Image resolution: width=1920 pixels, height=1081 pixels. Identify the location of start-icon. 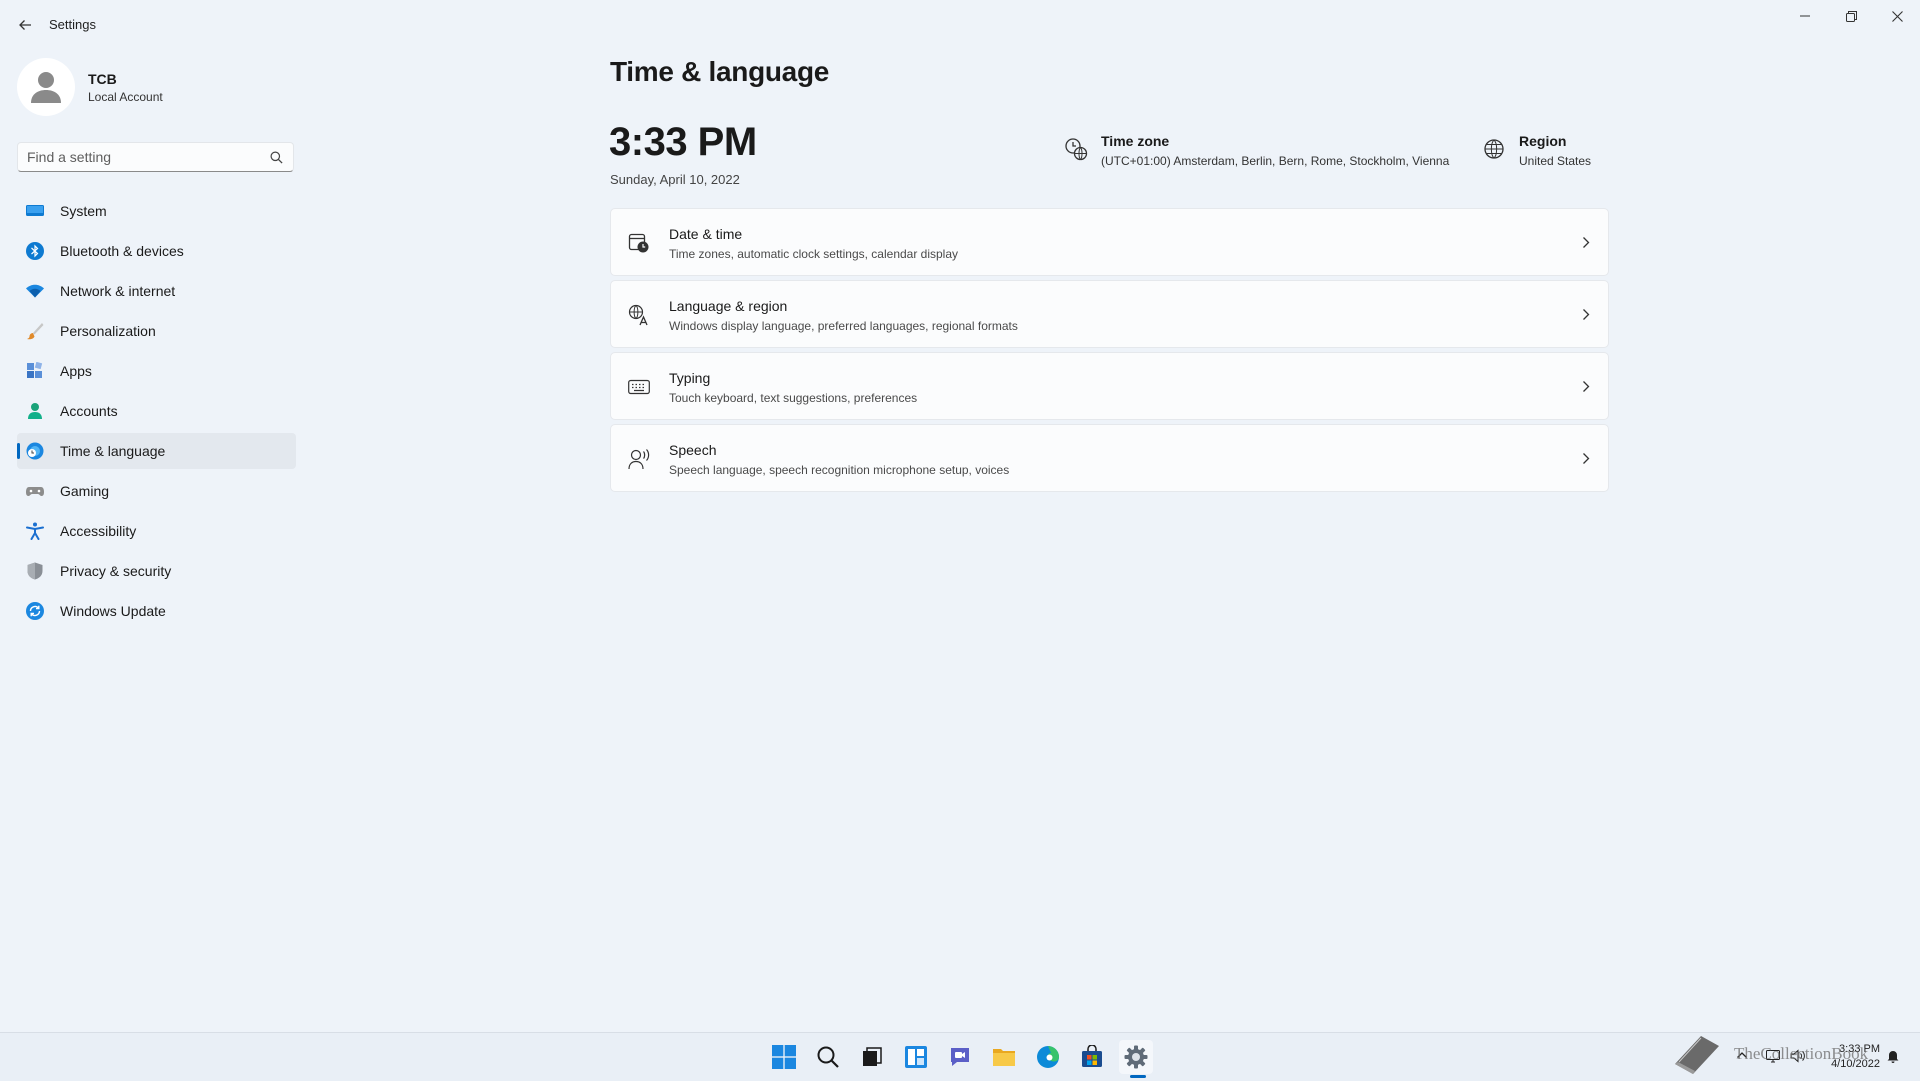
(784, 1057).